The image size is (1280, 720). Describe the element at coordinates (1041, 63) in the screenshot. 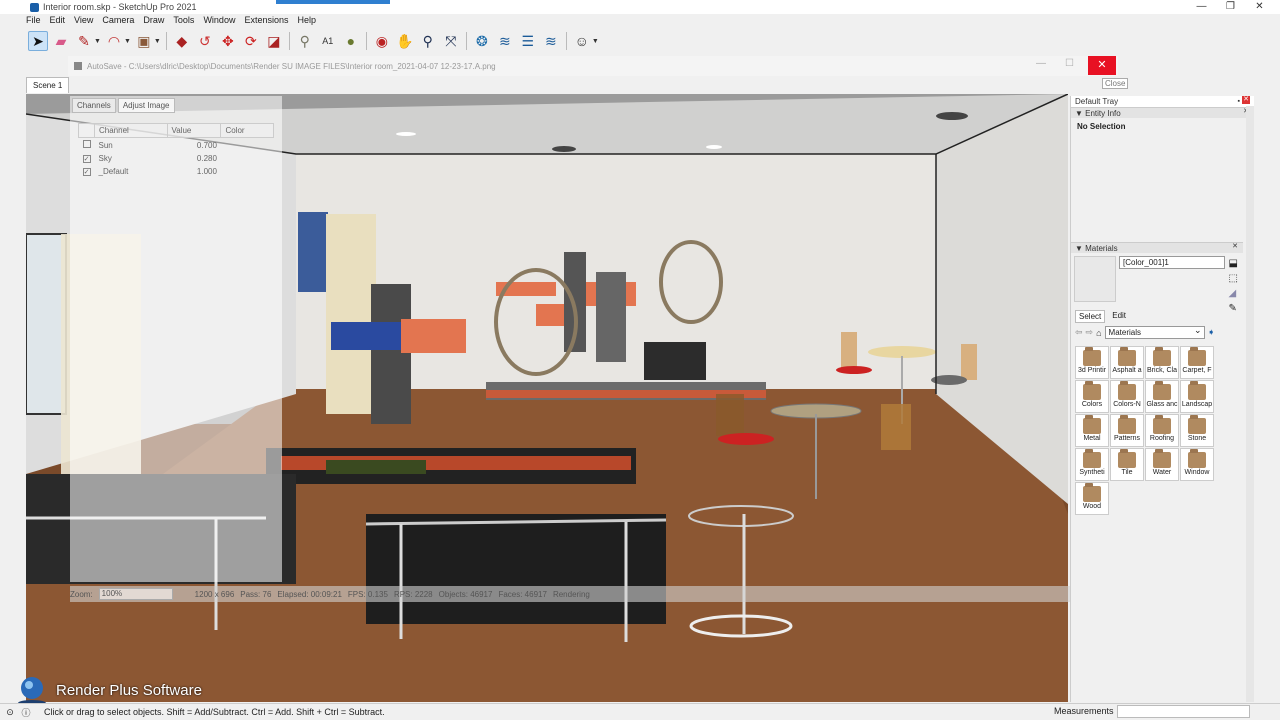

I see `render-minimize-button: —` at that location.